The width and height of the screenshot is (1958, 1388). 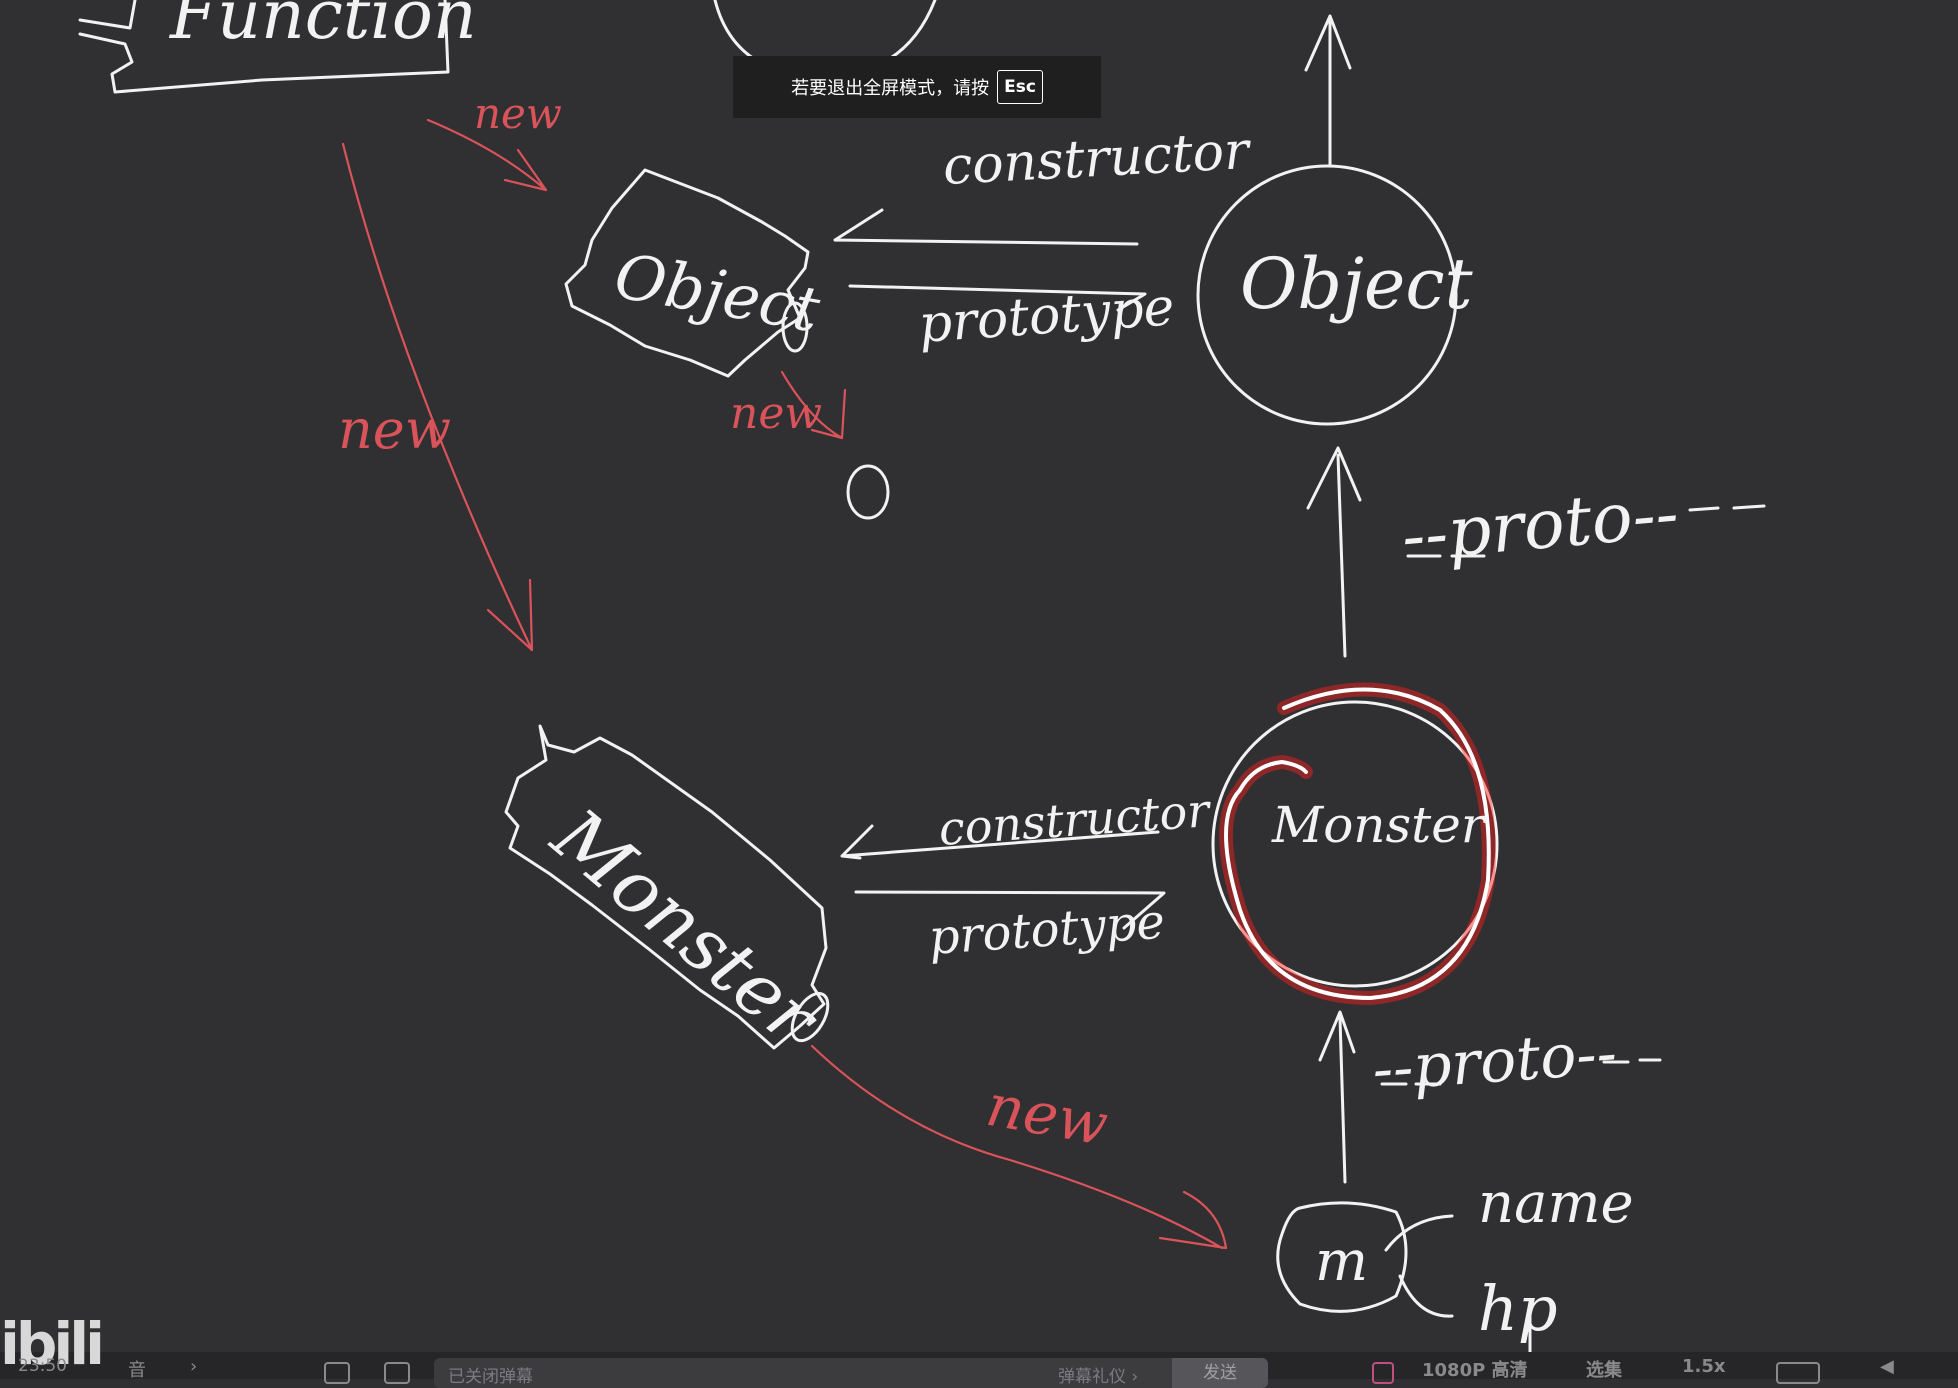 What do you see at coordinates (1047, 1115) in the screenshot?
I see `new-label-4: new` at bounding box center [1047, 1115].